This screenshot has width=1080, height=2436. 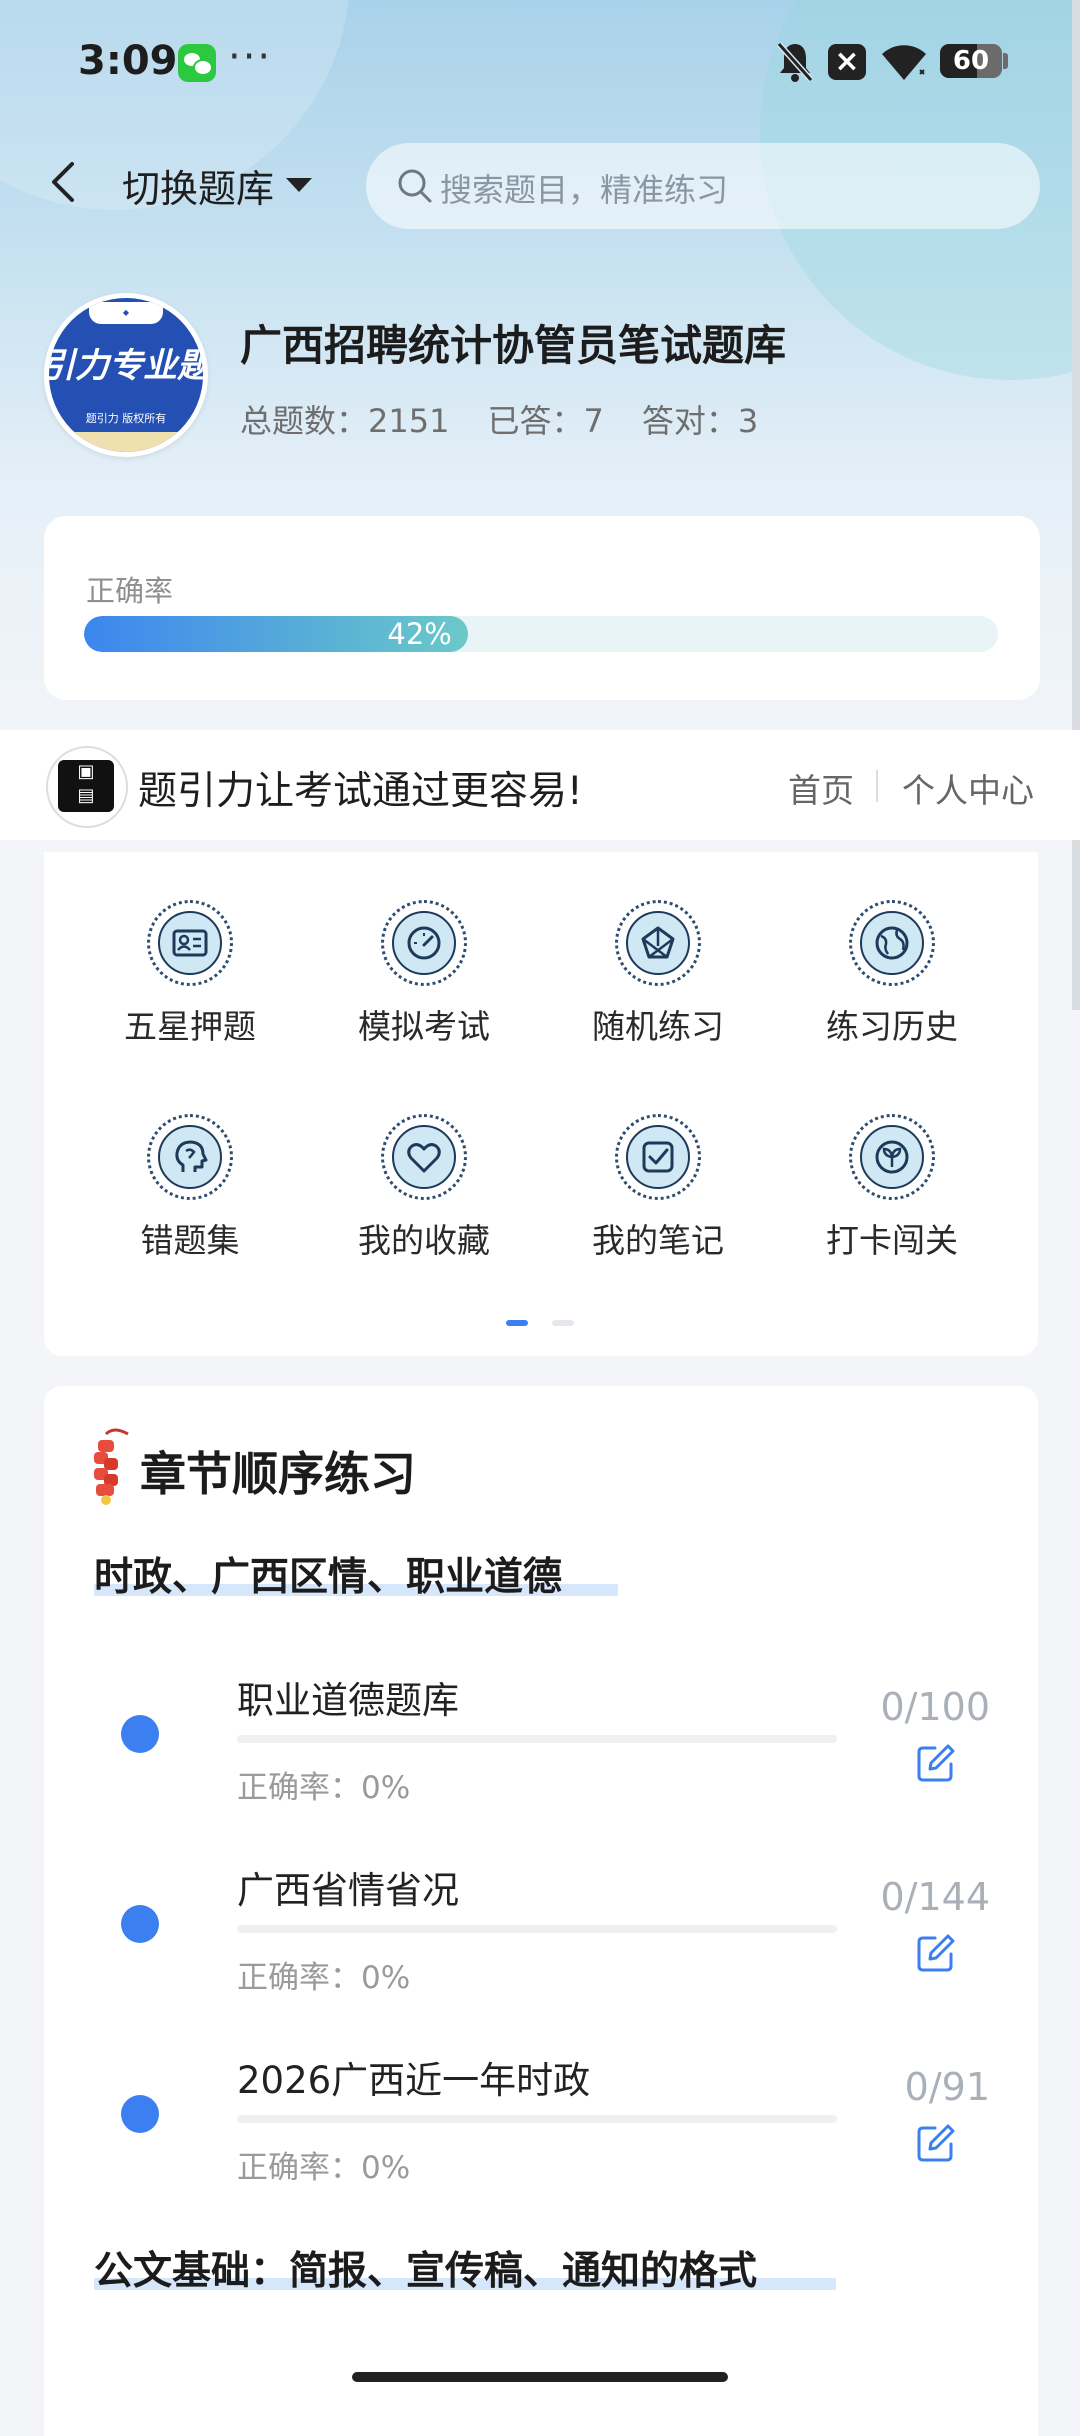 I want to click on feature-notes: 我的笔记, so click(x=658, y=1188).